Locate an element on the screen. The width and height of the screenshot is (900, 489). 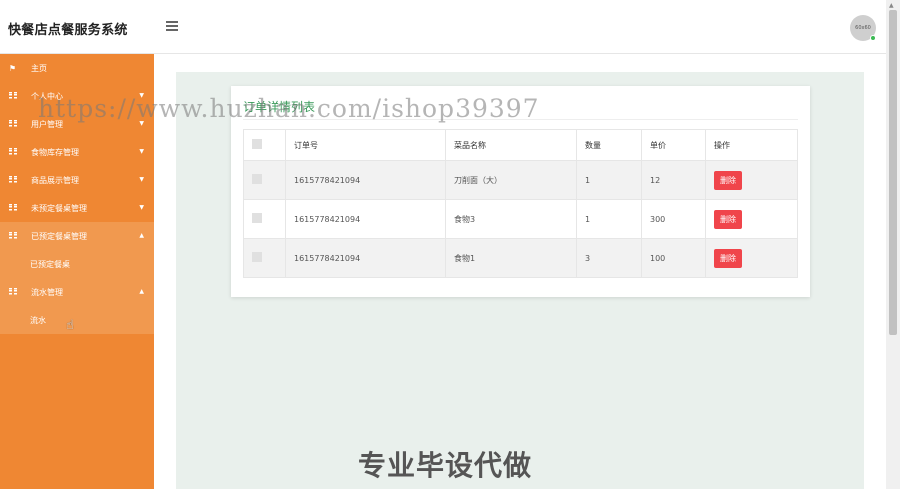
column-header: 菜品名称 is located at coordinates (511, 145).